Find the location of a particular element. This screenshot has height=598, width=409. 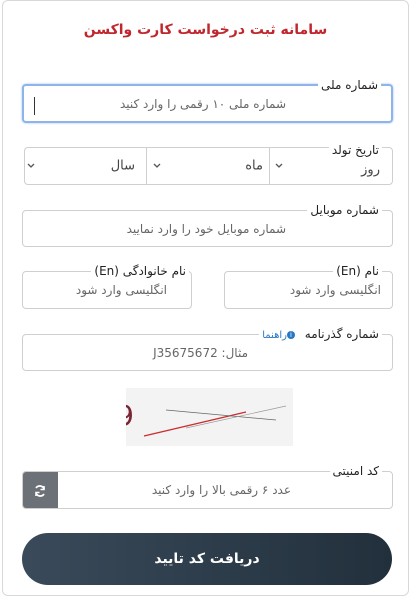

mobile-placeholder: شماره موبایل خود را وارد نمایید is located at coordinates (206, 228).